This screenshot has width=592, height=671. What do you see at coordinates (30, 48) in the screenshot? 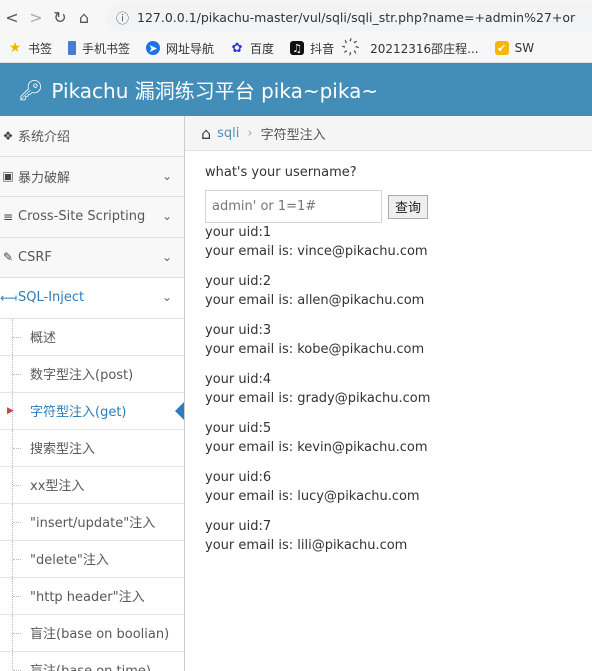
I see `bookmark-item: ★ 书签` at bounding box center [30, 48].